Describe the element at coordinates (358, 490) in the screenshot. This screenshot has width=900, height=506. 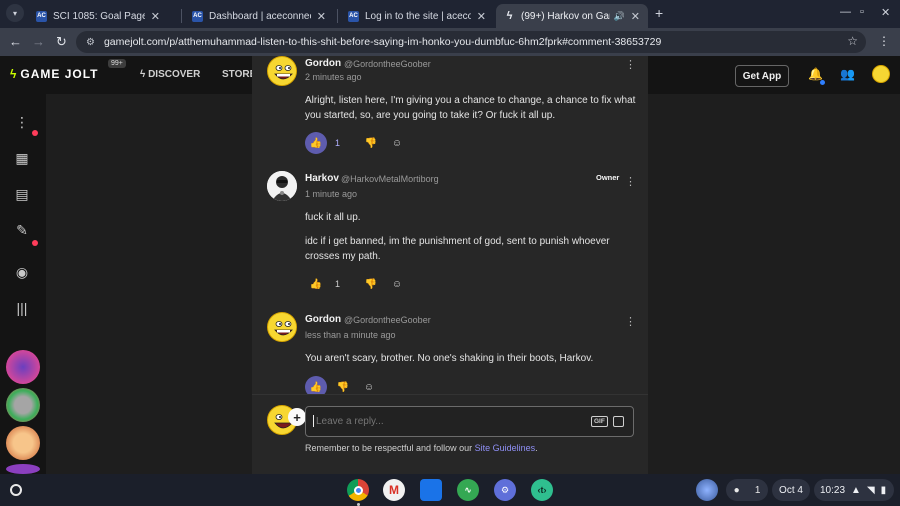
I see `chrome-icon` at that location.